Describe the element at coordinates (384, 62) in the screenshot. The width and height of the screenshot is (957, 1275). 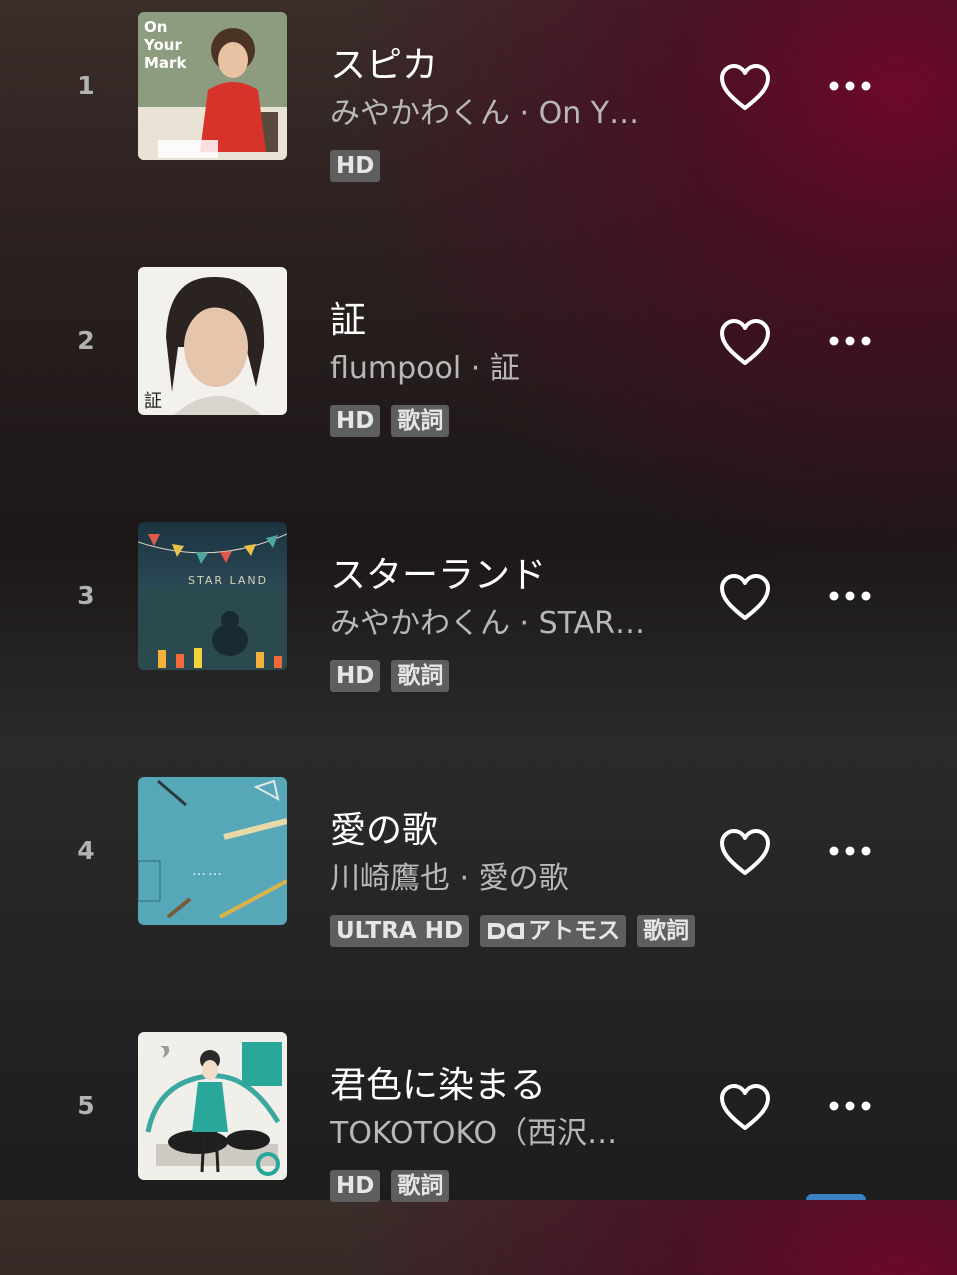
I see `track-title: スピカ` at that location.